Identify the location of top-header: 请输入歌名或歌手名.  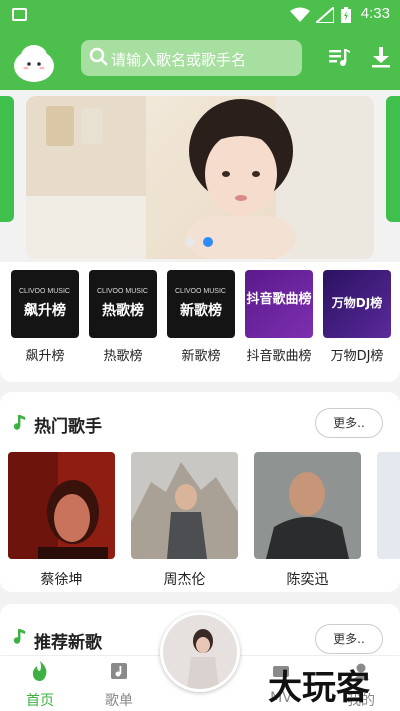
(200, 60).